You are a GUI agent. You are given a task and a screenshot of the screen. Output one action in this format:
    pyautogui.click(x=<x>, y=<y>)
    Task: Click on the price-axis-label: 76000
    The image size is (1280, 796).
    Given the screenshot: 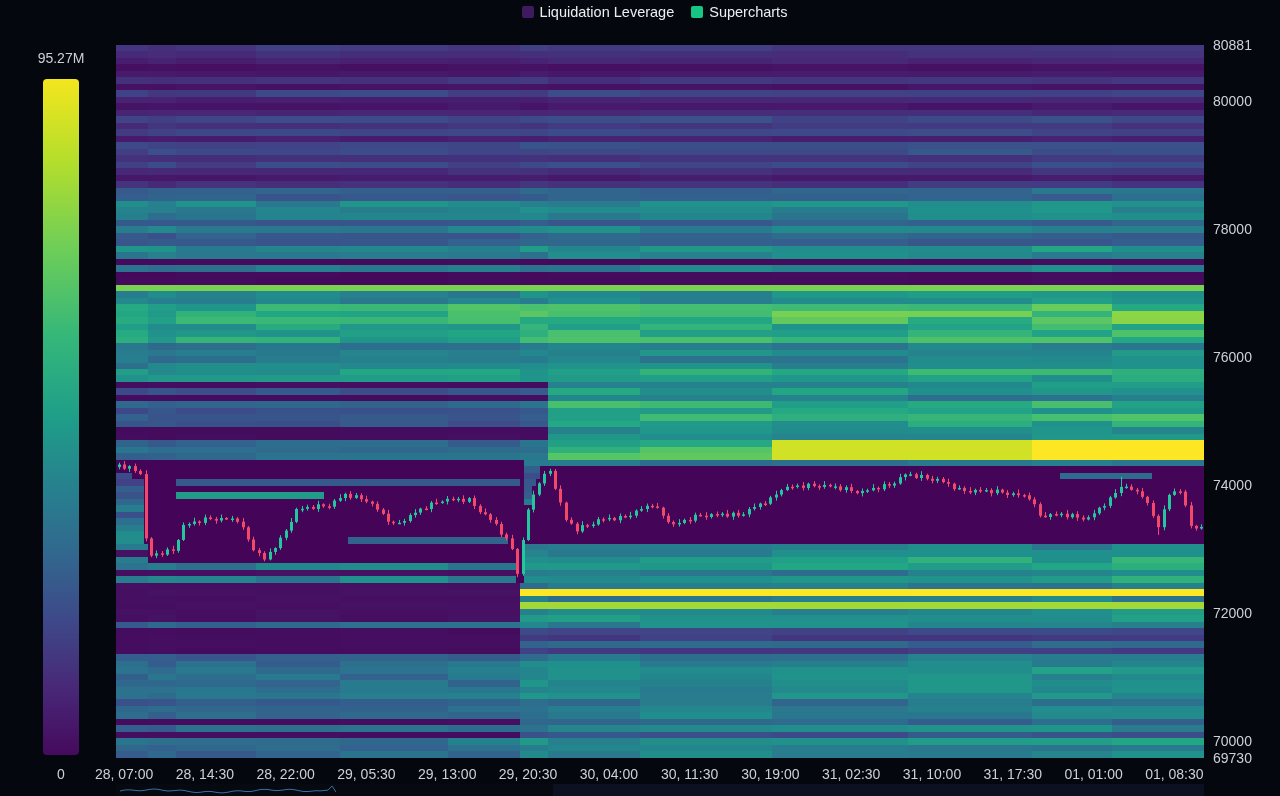 What is the action you would take?
    pyautogui.click(x=1232, y=357)
    